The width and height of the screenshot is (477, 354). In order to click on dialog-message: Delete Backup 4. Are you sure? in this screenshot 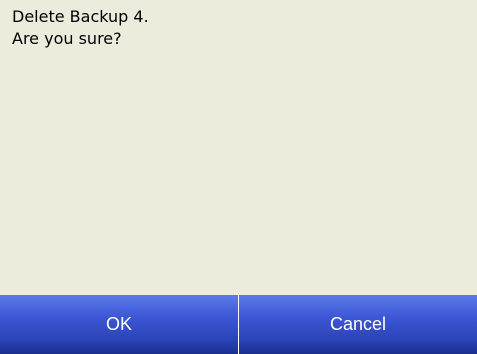, I will do `click(238, 28)`.